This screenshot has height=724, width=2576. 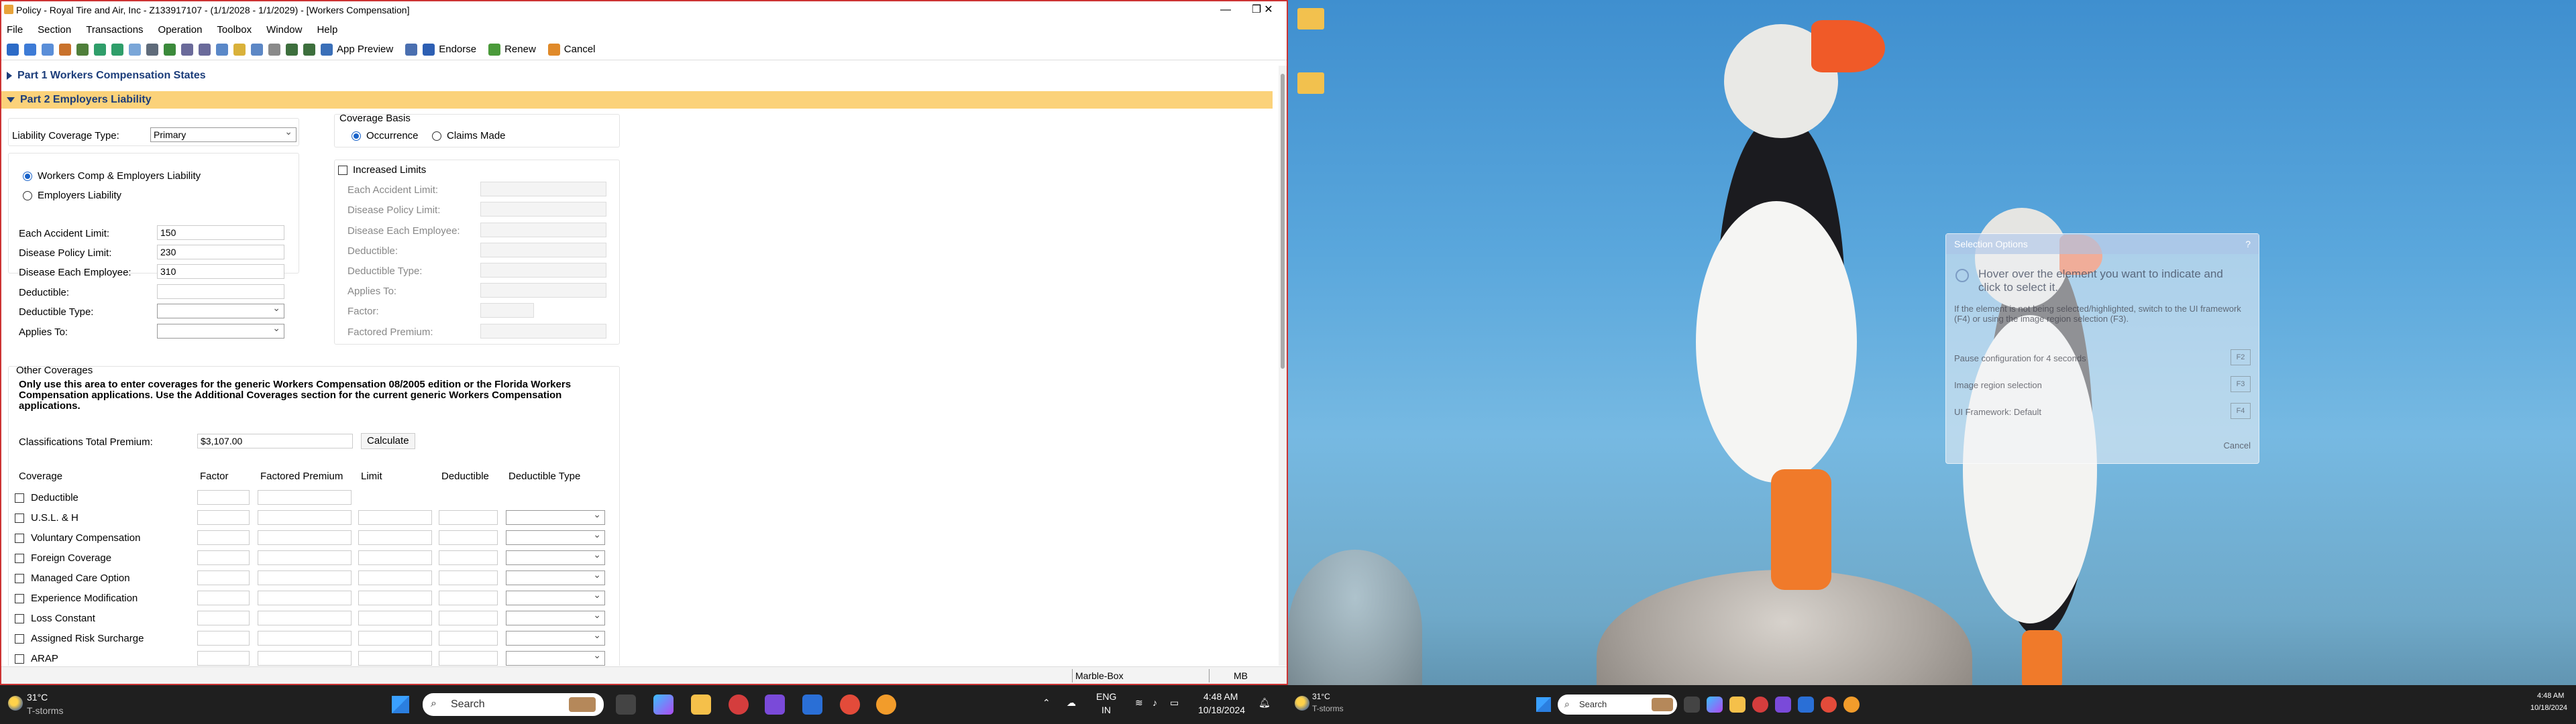 I want to click on task-view-icon, so click(x=626, y=705).